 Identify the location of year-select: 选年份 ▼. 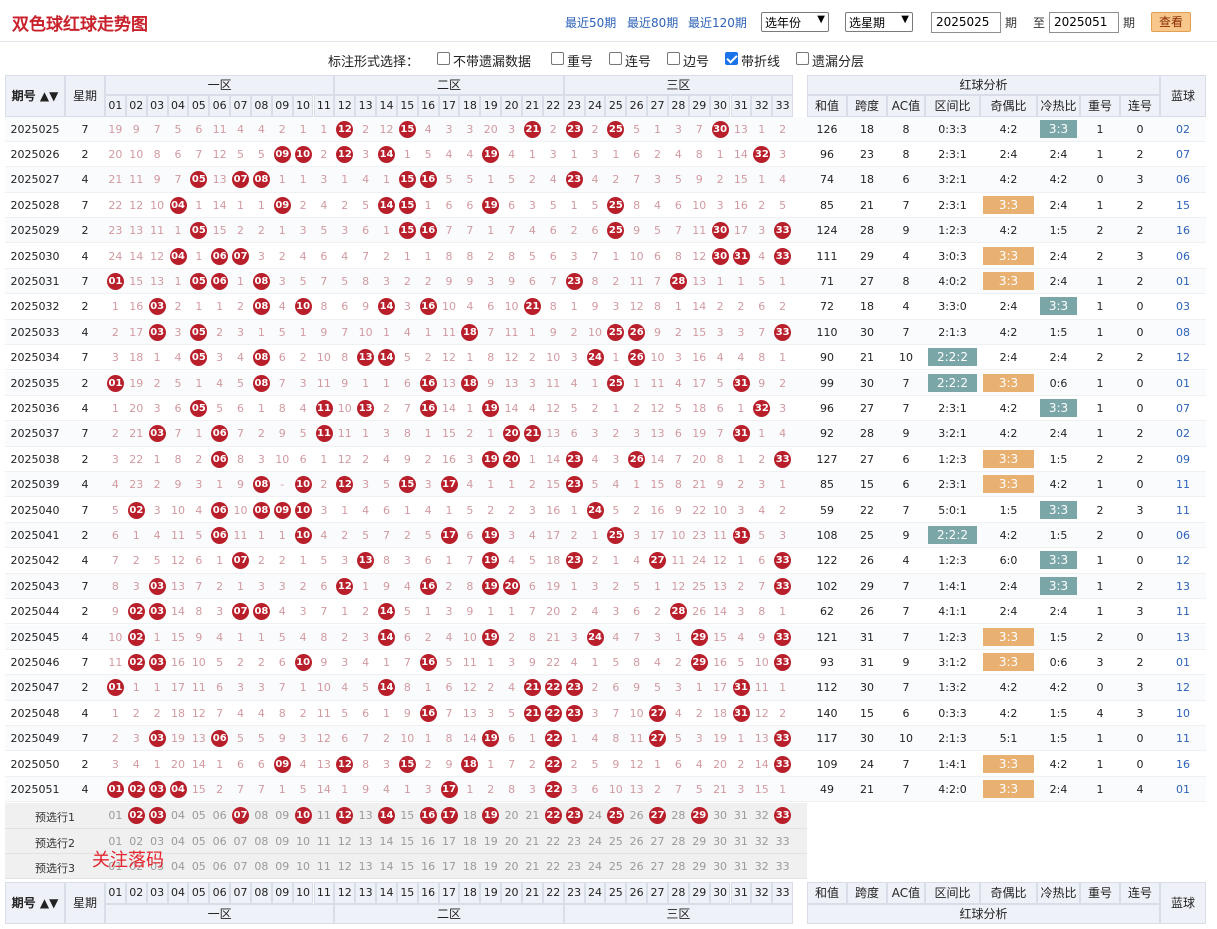
(795, 22).